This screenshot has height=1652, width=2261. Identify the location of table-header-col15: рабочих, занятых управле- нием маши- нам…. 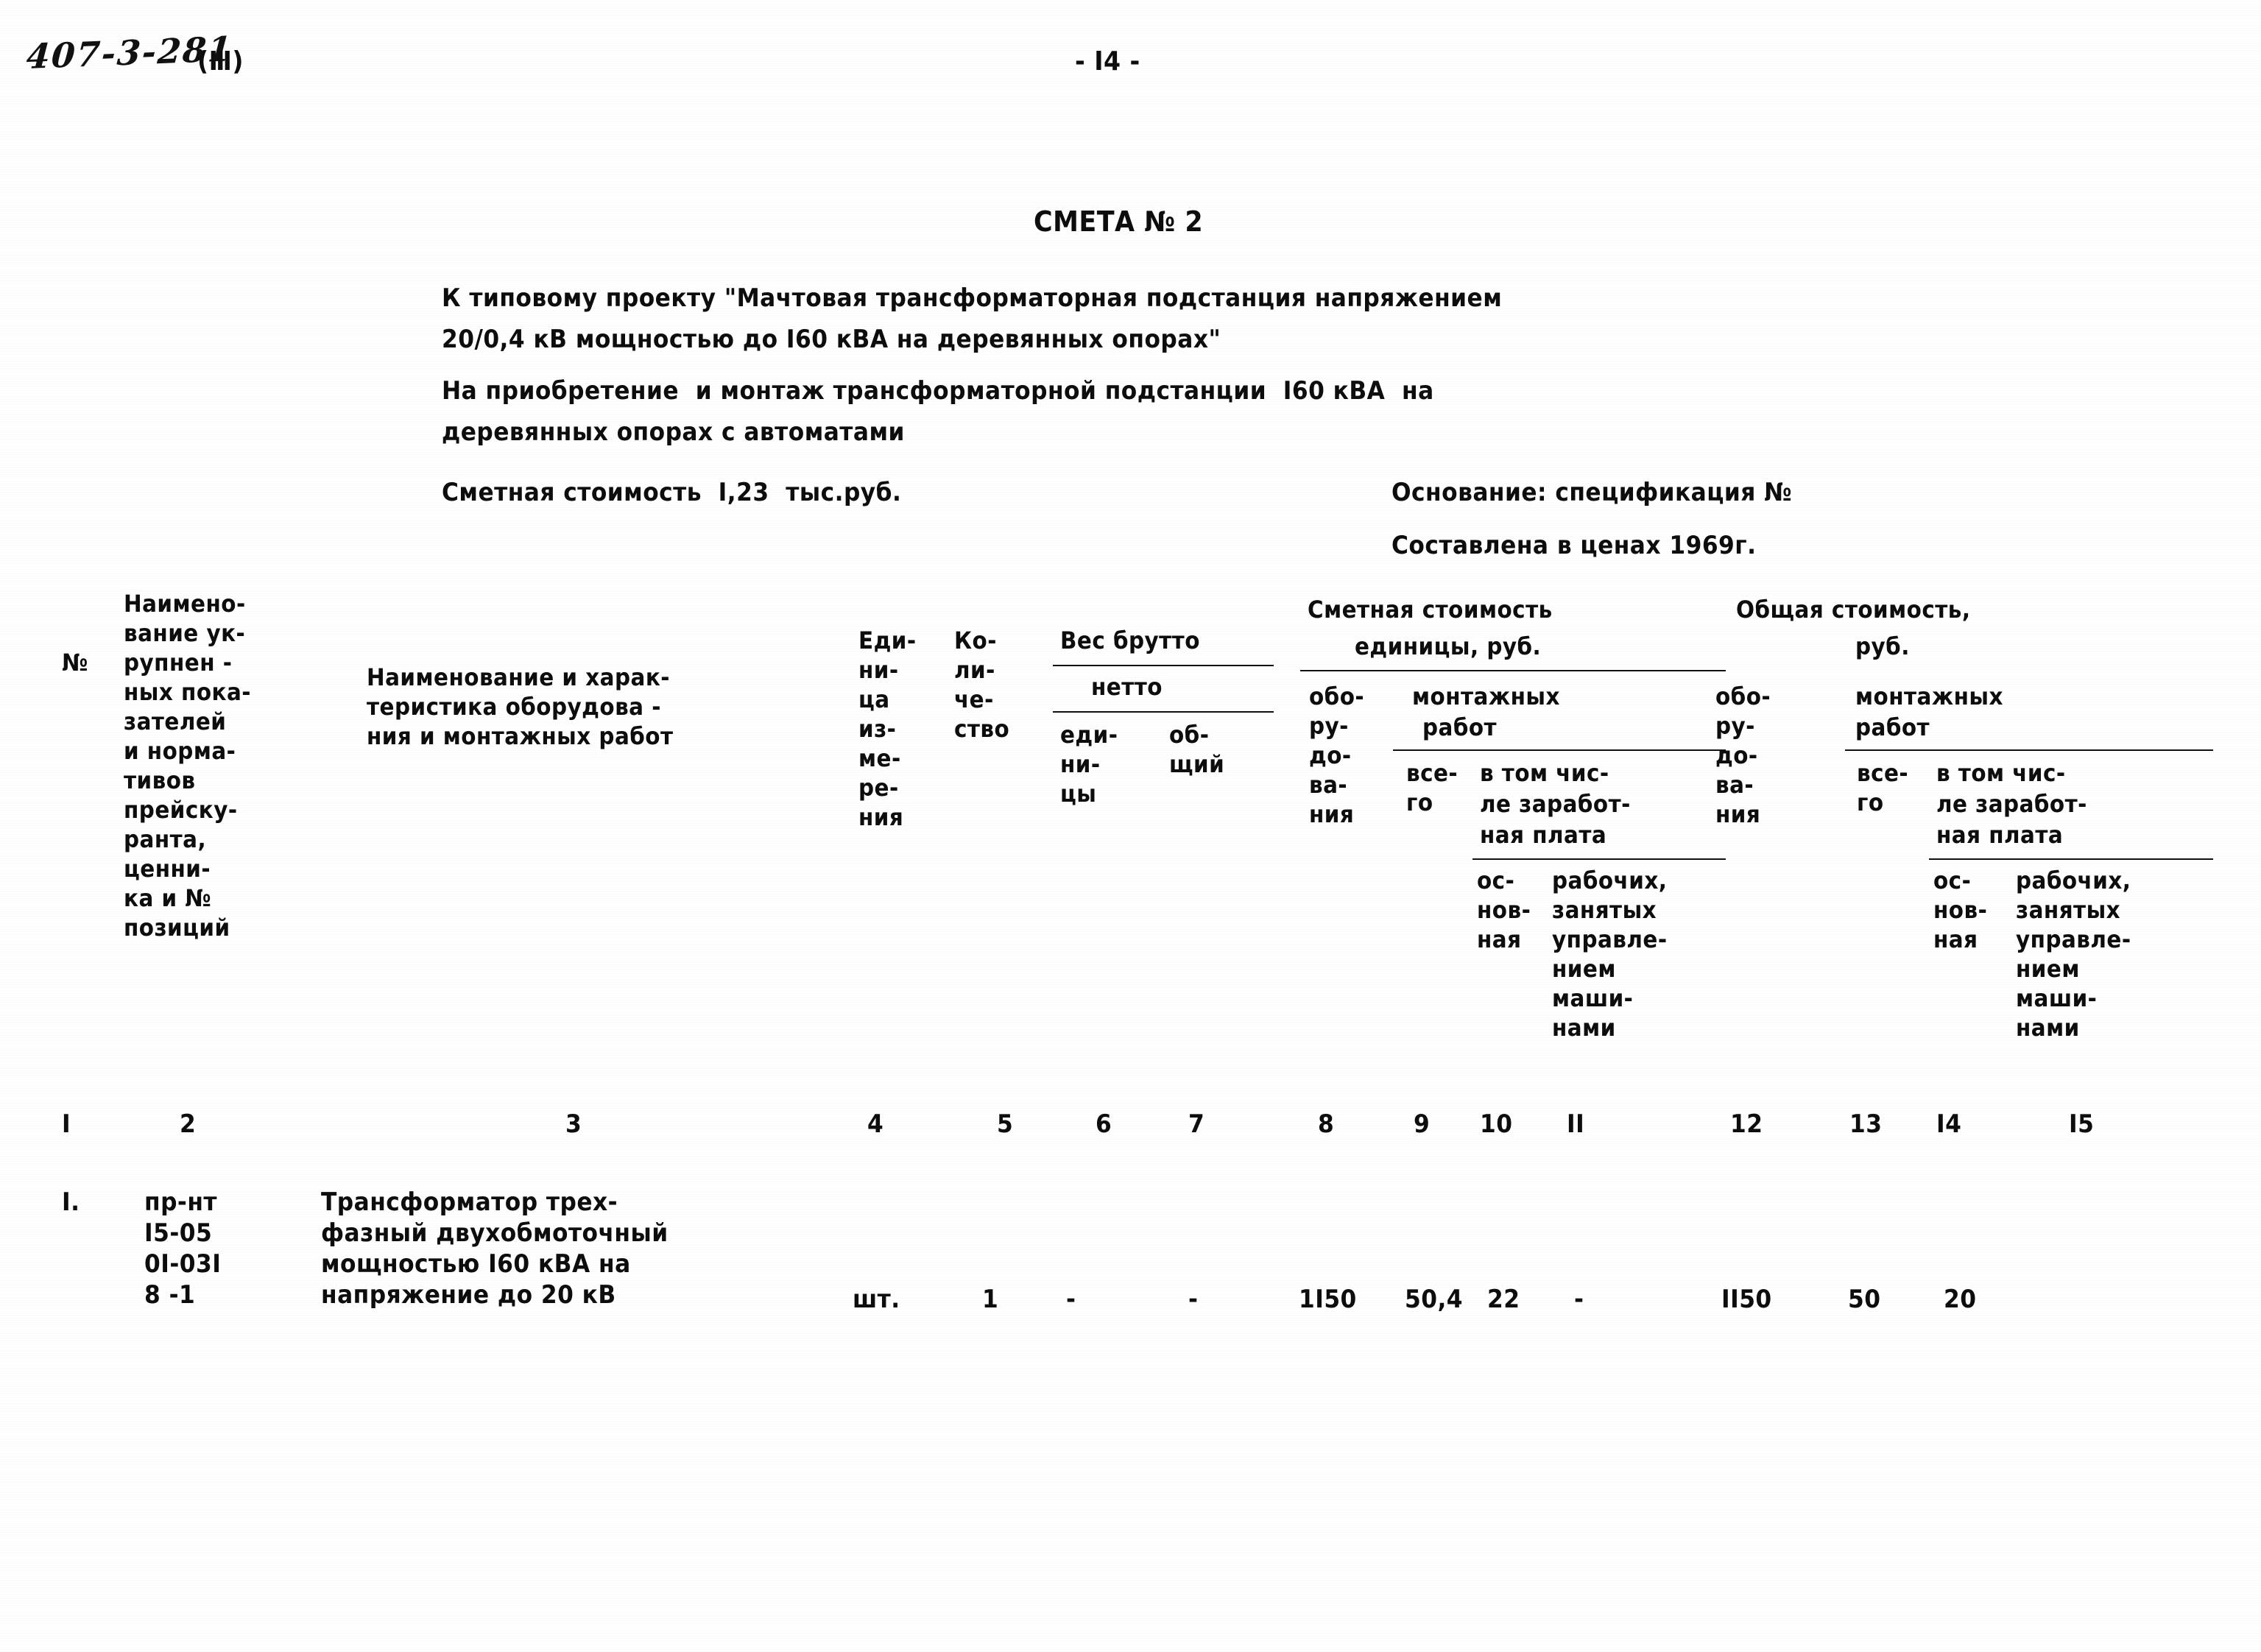
(2073, 954).